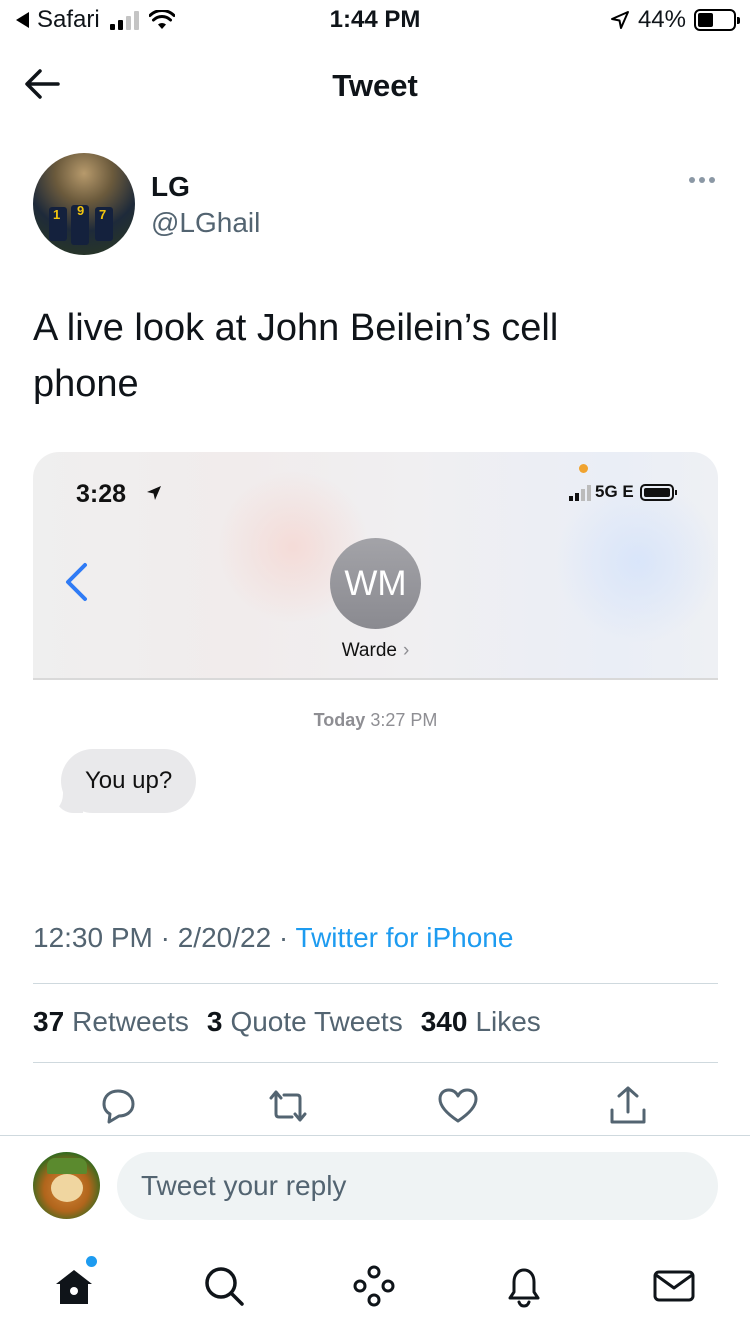  I want to click on message-date-time: 3:27 PM, so click(404, 720).